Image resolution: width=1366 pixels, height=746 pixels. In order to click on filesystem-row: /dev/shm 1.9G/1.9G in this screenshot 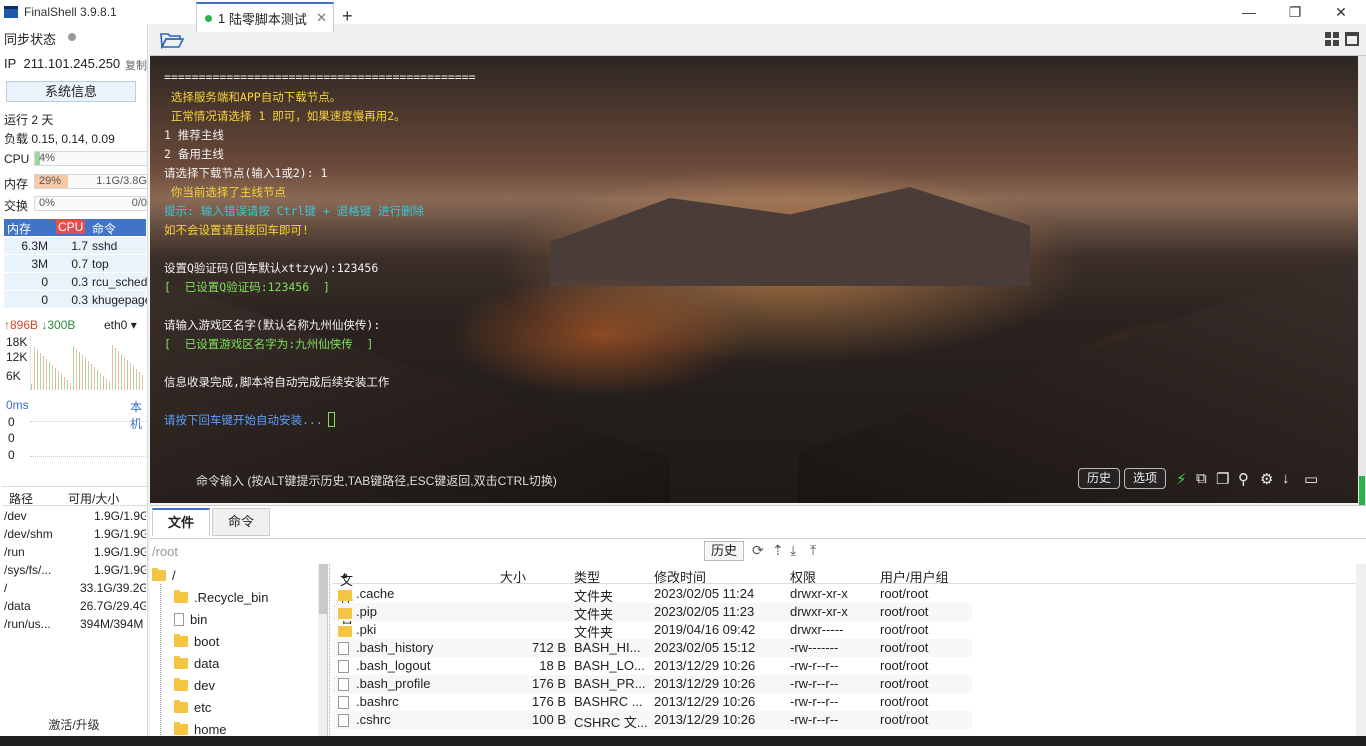, I will do `click(75, 534)`.